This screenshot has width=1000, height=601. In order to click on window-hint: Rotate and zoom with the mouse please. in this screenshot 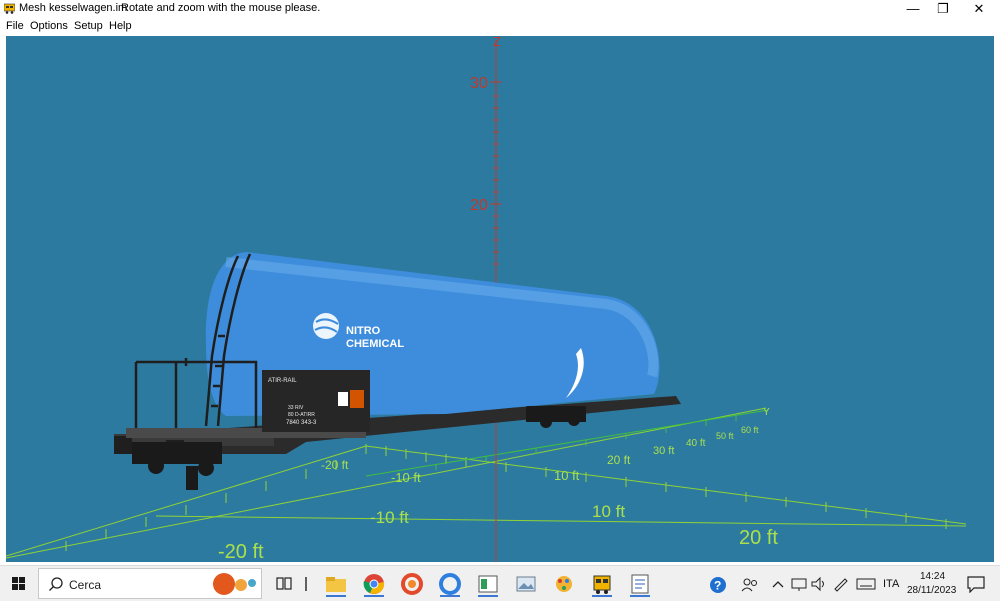, I will do `click(221, 8)`.